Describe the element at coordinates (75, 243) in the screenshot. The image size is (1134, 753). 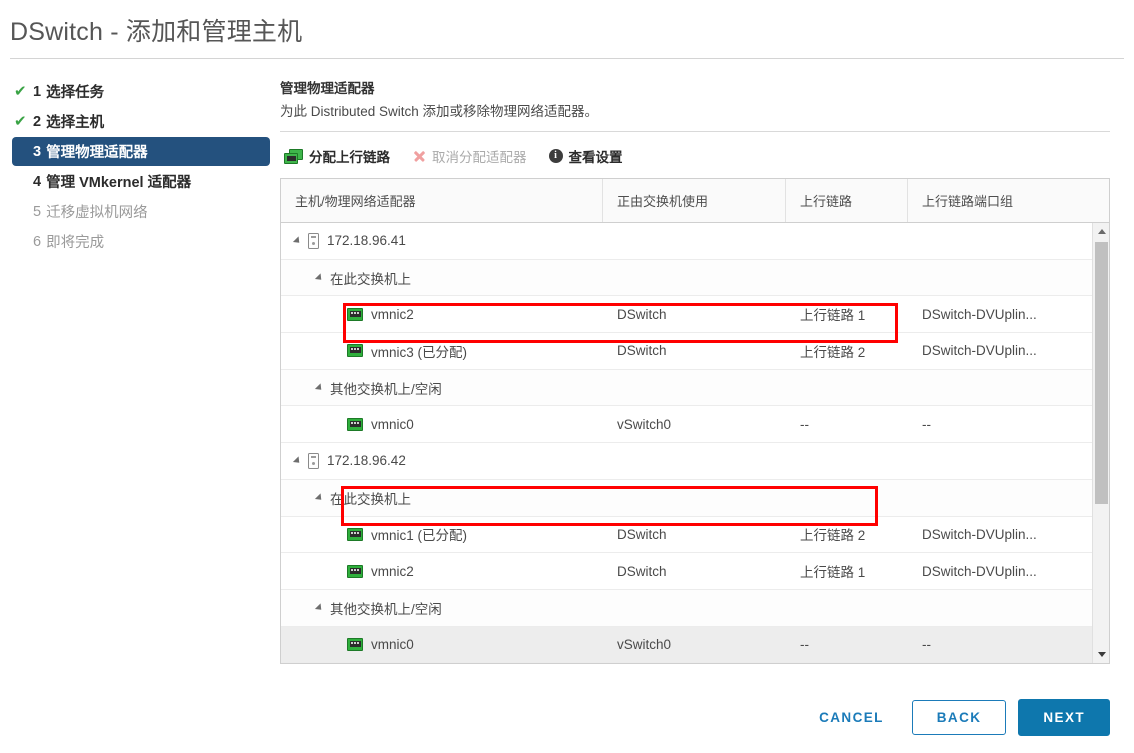
I see `step-label: 即将完成` at that location.